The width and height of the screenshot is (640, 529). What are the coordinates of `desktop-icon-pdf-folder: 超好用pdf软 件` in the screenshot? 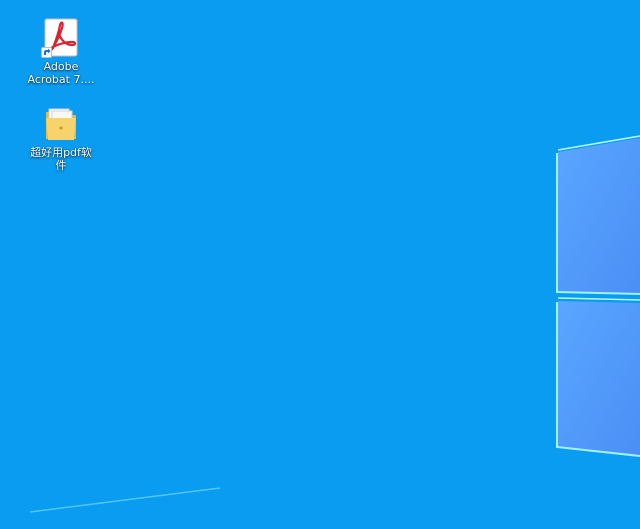 It's located at (61, 138).